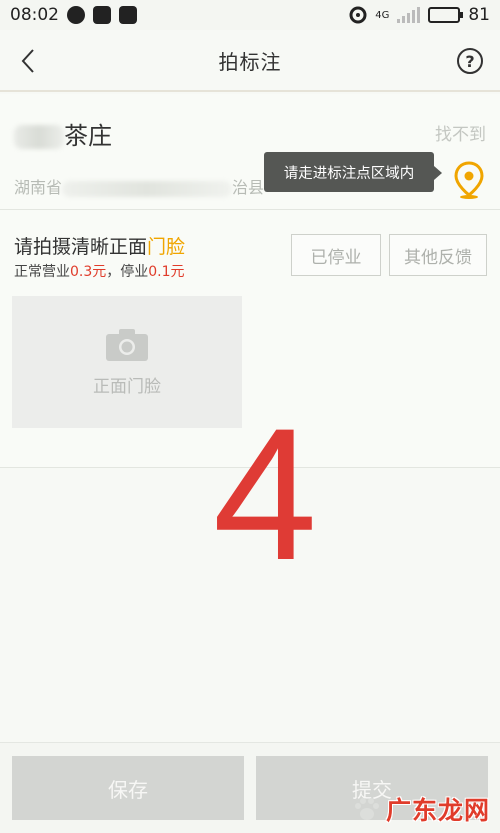  What do you see at coordinates (127, 344) in the screenshot?
I see `camera-icon` at bounding box center [127, 344].